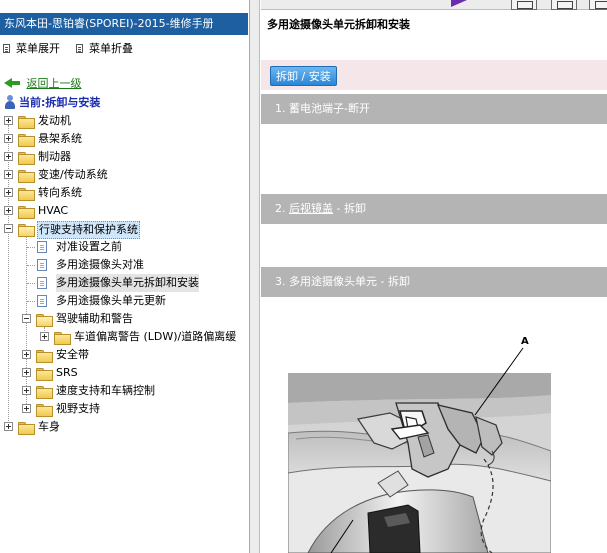  Describe the element at coordinates (349, 208) in the screenshot. I see `step-text: - 拆卸` at that location.